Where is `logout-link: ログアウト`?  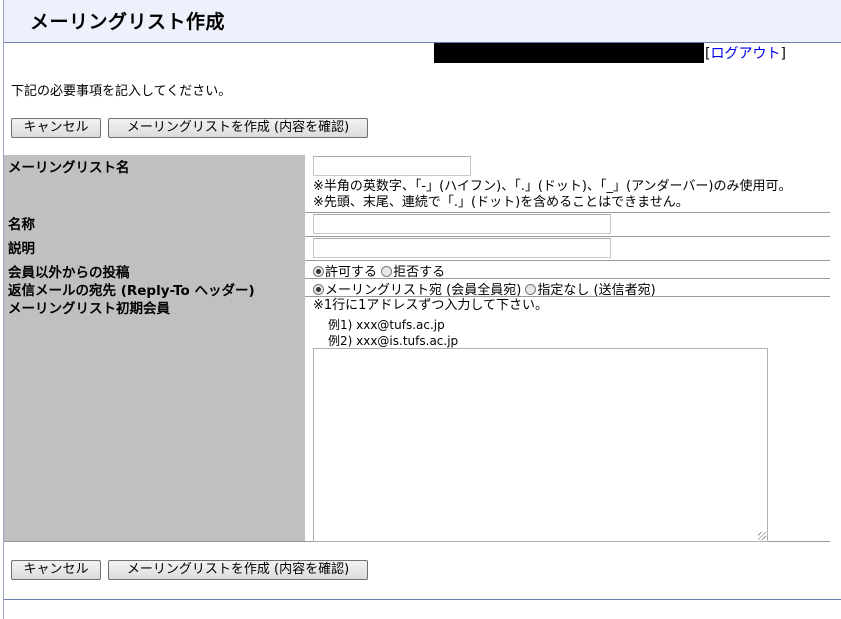
logout-link: ログアウト is located at coordinates (745, 54).